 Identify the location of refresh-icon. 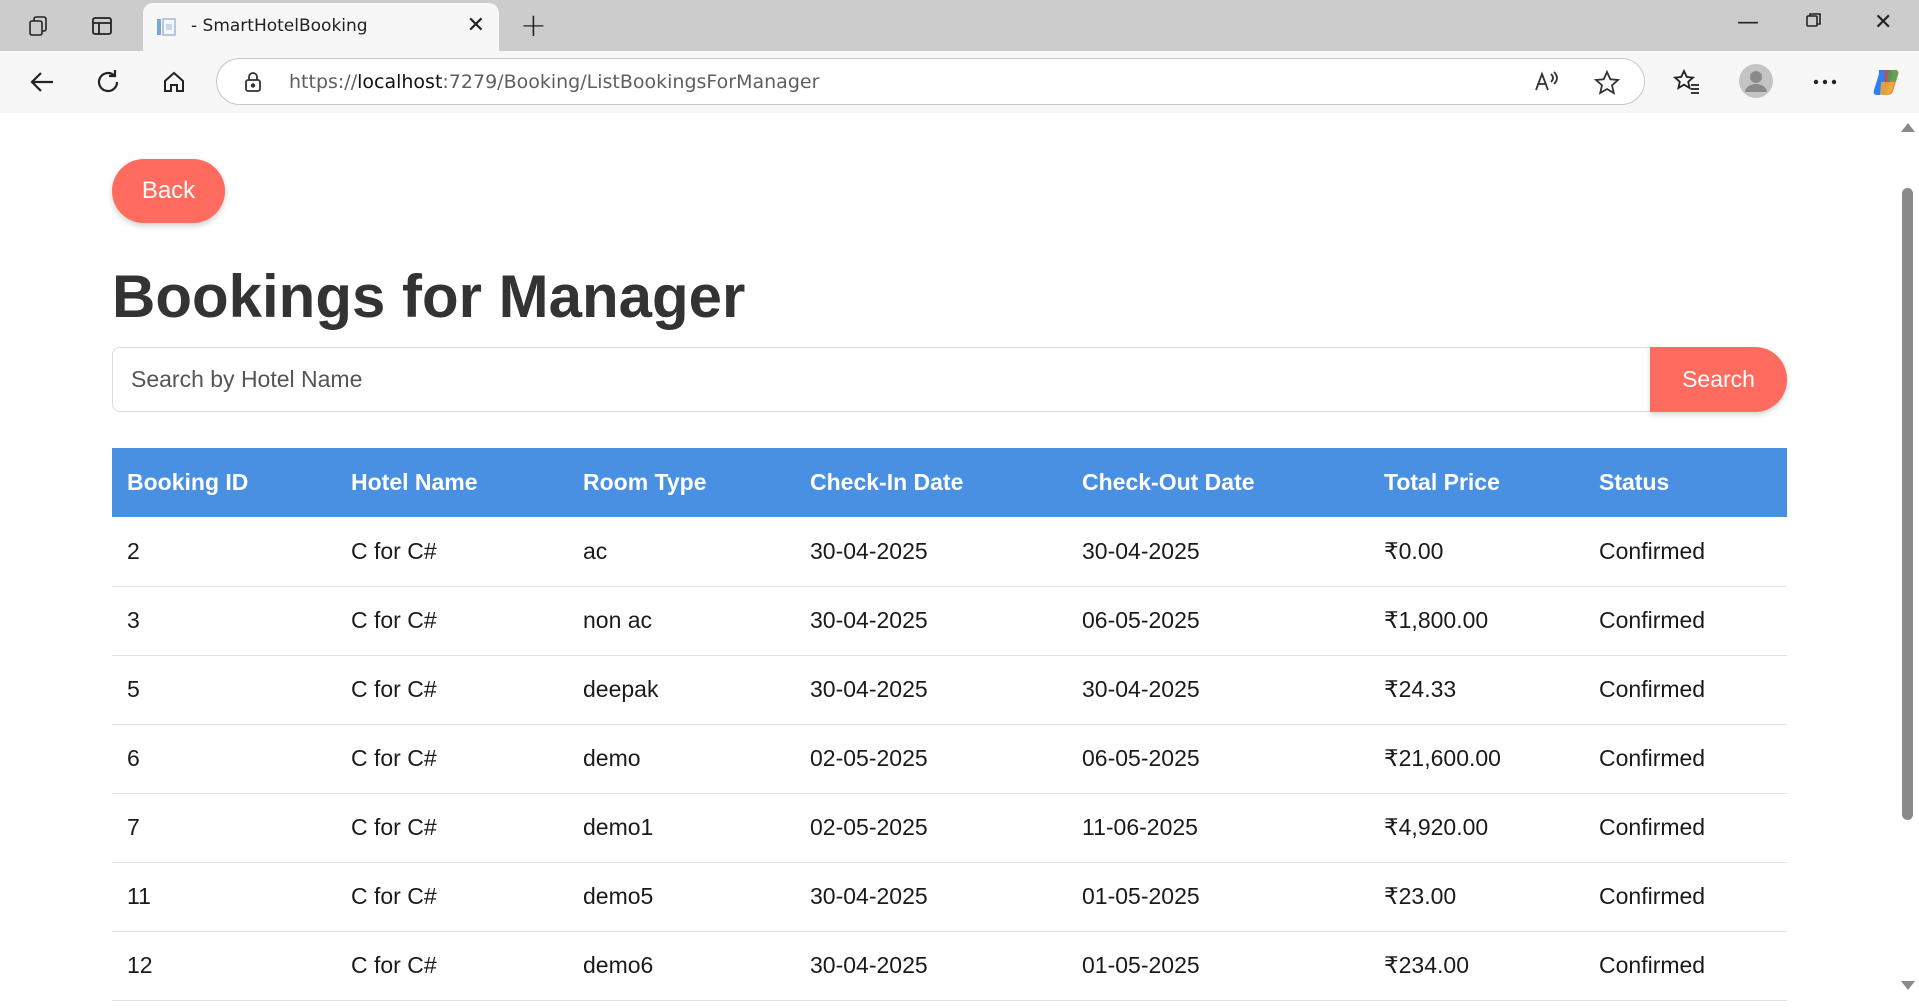
(108, 82).